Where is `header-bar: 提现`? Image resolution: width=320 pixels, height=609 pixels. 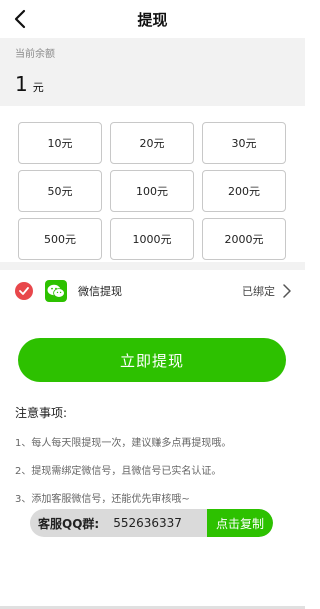
header-bar: 提现 is located at coordinates (152, 19).